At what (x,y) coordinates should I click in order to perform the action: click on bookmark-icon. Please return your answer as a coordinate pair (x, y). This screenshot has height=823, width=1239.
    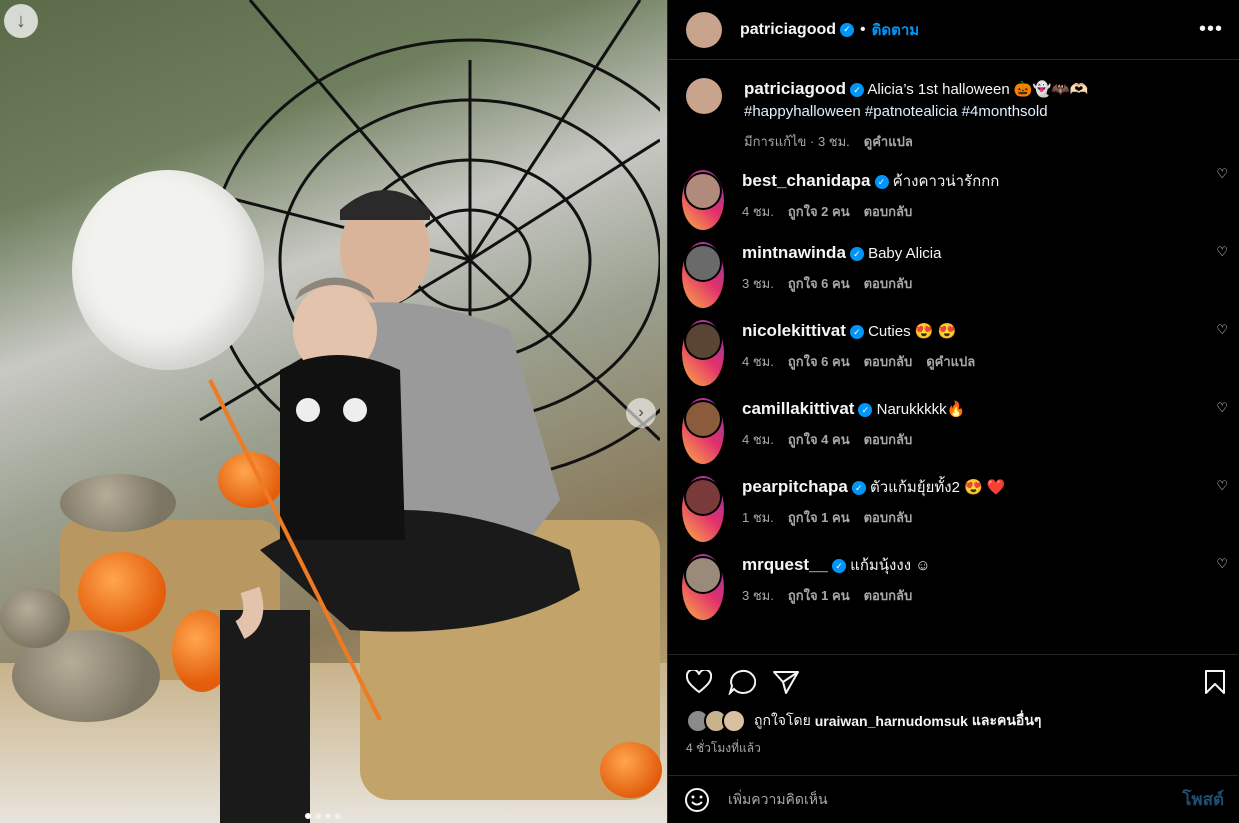
    Looking at the image, I should click on (1215, 682).